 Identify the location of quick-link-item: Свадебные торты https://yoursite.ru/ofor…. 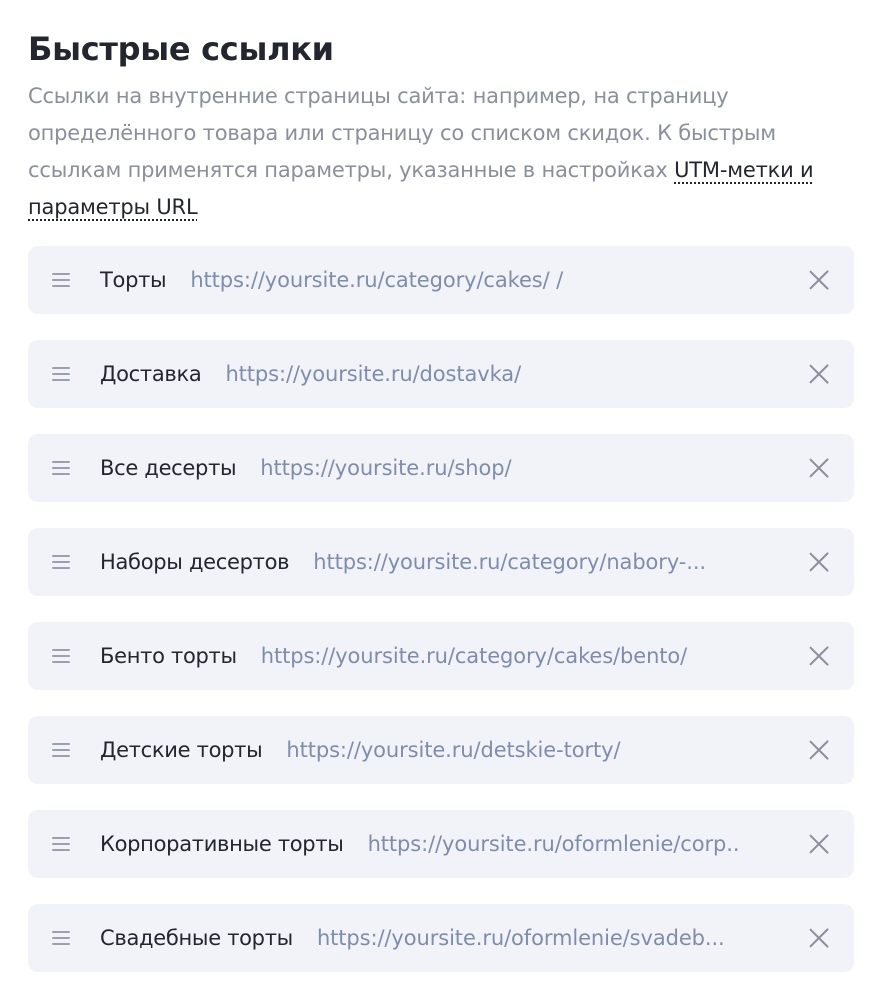
(441, 938).